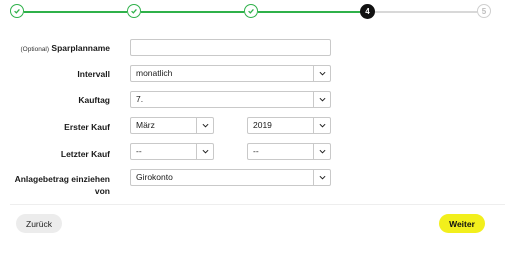 This screenshot has height=254, width=515. What do you see at coordinates (172, 125) in the screenshot?
I see `erster-kauf-month-select: März` at bounding box center [172, 125].